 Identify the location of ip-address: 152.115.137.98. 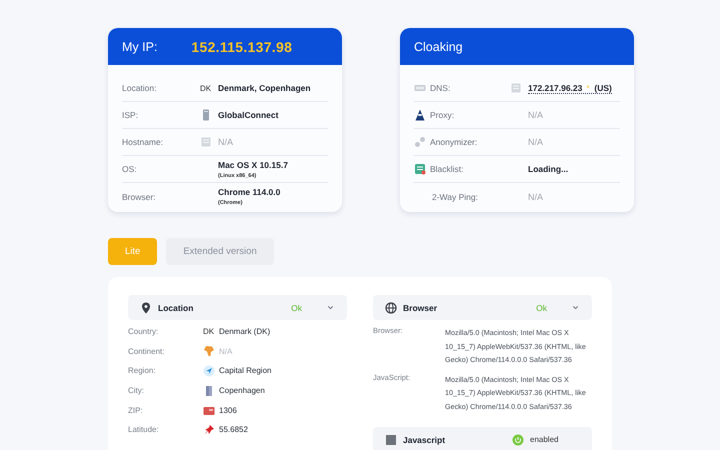
(241, 46).